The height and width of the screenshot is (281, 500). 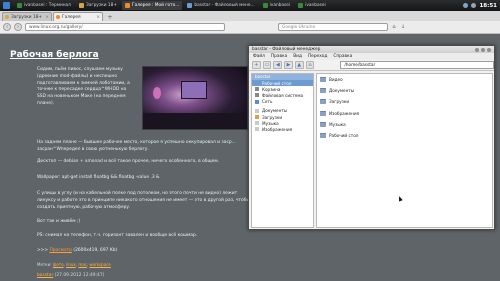 What do you see at coordinates (275, 111) in the screenshot?
I see `sidebar-item-label: Документы` at bounding box center [275, 111].